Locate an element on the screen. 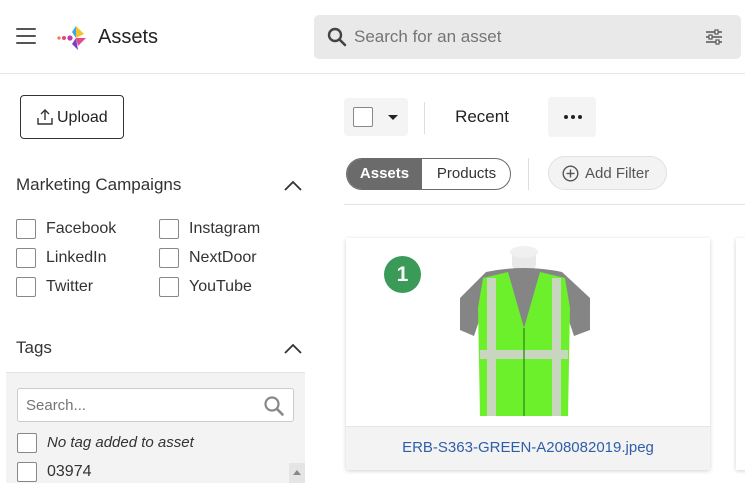 The image size is (745, 483). collapse-tags-chevron-up-icon is located at coordinates (293, 348).